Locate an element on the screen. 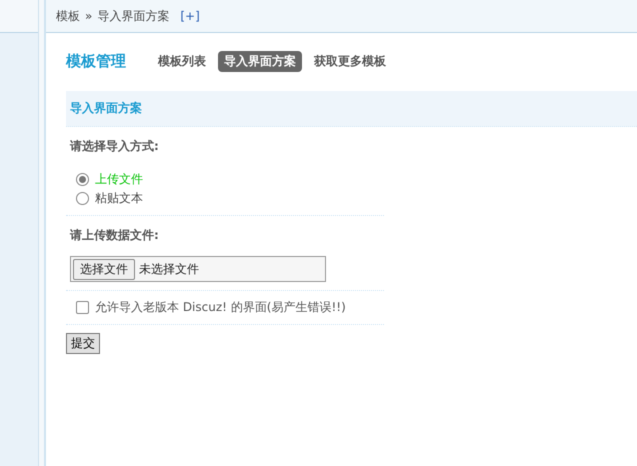  breadcrumb-item: 模板 is located at coordinates (68, 16).